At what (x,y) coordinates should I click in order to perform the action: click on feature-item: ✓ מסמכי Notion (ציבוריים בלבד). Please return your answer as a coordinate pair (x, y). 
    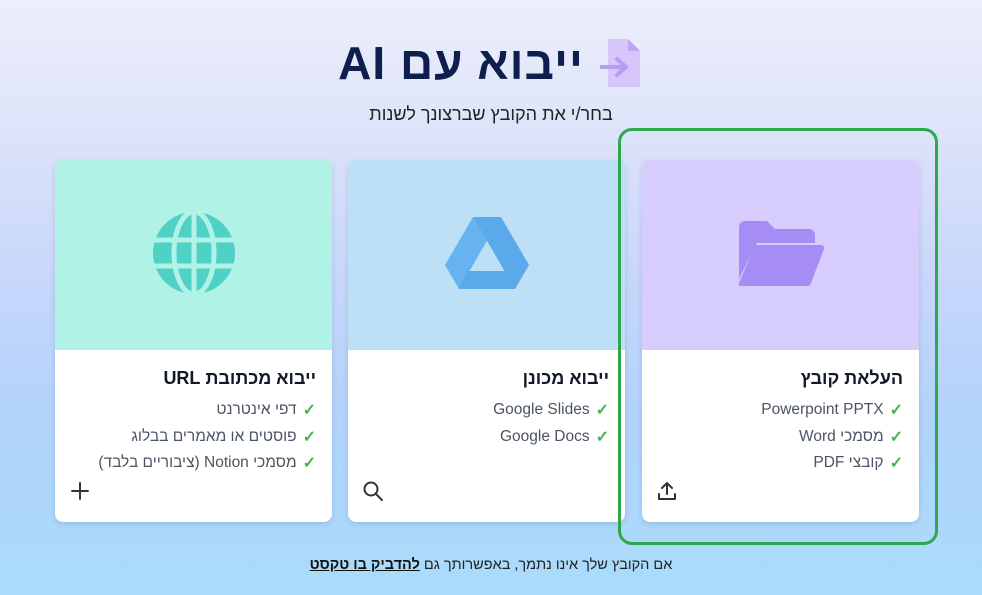
    Looking at the image, I should click on (207, 463).